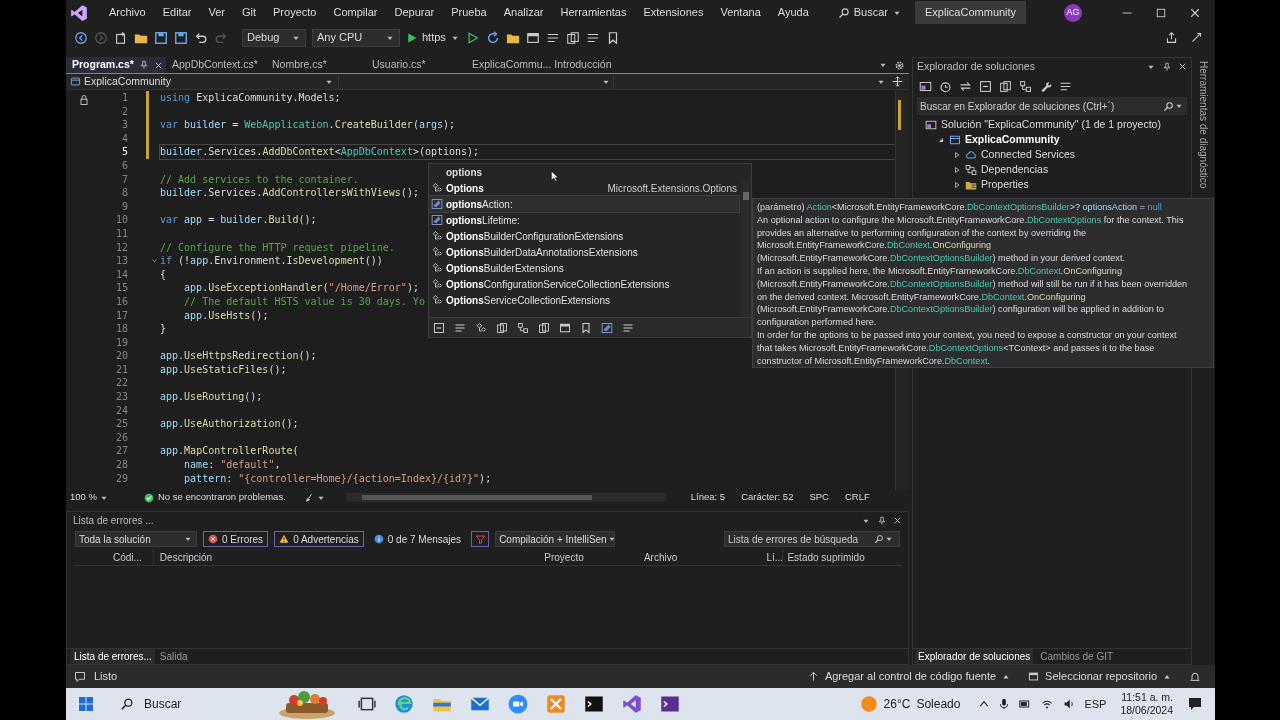  Describe the element at coordinates (121, 233) in the screenshot. I see `line-number: 11` at that location.